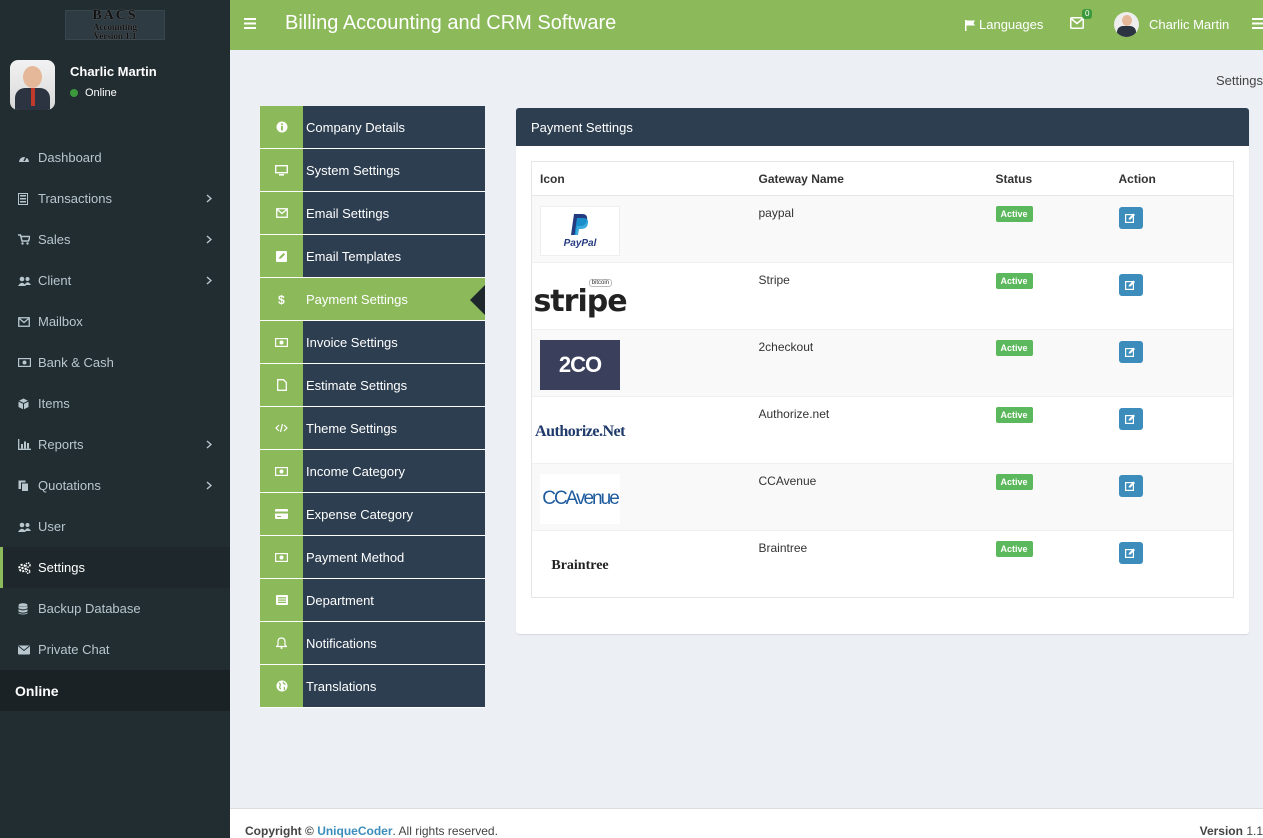  What do you see at coordinates (1126, 24) in the screenshot?
I see `header-avatar` at bounding box center [1126, 24].